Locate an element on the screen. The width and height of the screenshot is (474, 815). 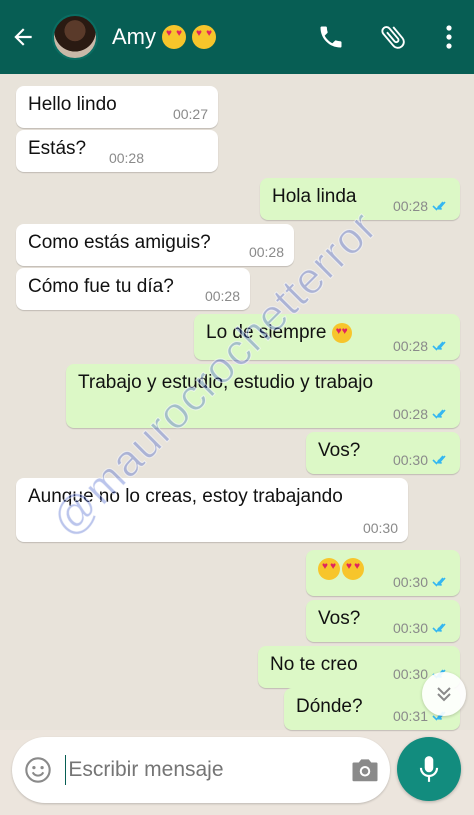
menu-button is located at coordinates (449, 37).